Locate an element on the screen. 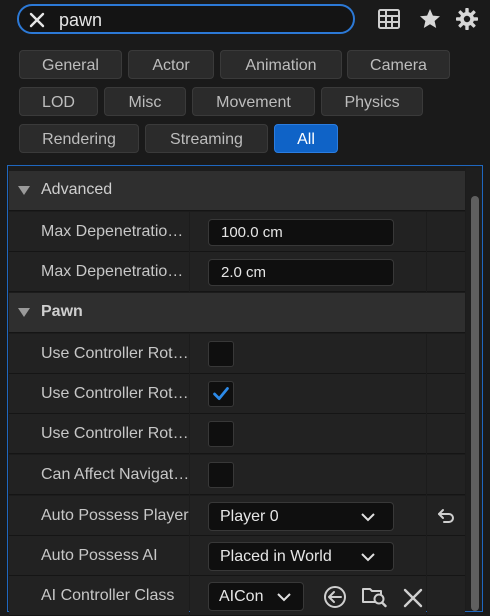 This screenshot has height=616, width=490. category-advanced: Advanced is located at coordinates (237, 191).